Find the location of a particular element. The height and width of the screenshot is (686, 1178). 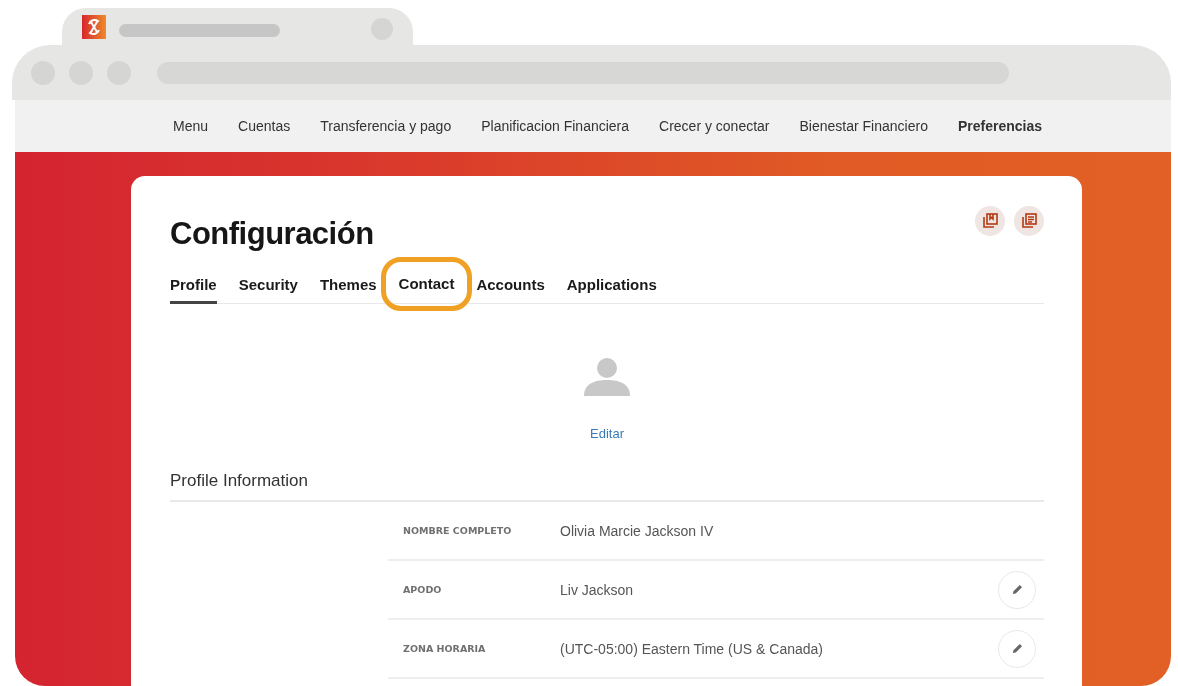

settings-tab: Profile is located at coordinates (193, 287).